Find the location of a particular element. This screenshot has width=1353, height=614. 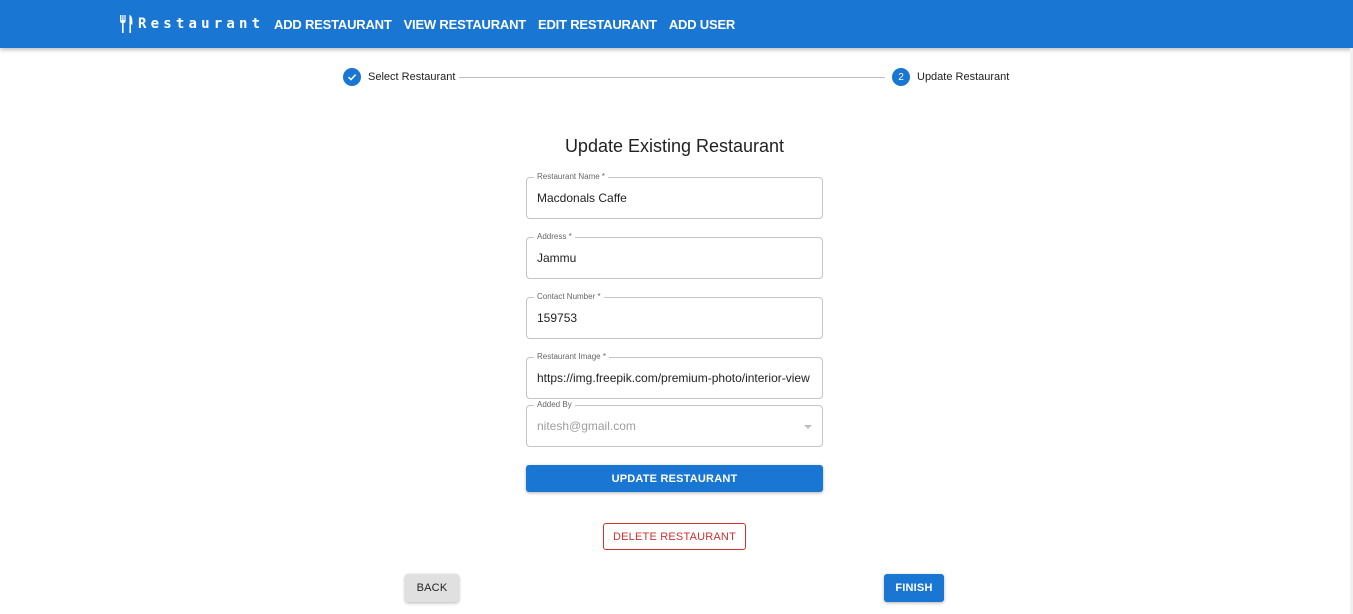

field-label: Contact Number * is located at coordinates (569, 297).